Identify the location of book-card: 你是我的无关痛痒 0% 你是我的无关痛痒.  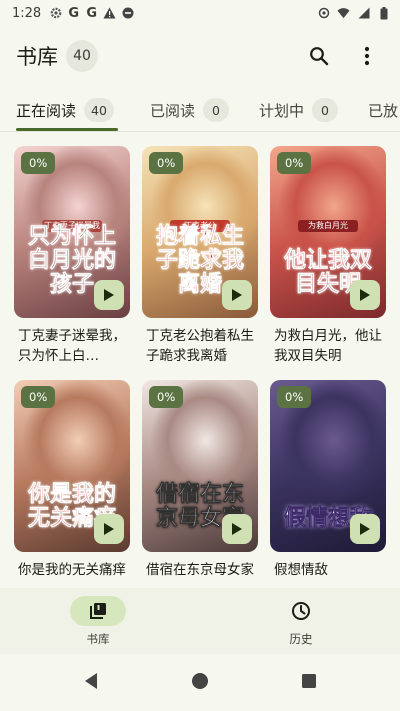
(72, 490).